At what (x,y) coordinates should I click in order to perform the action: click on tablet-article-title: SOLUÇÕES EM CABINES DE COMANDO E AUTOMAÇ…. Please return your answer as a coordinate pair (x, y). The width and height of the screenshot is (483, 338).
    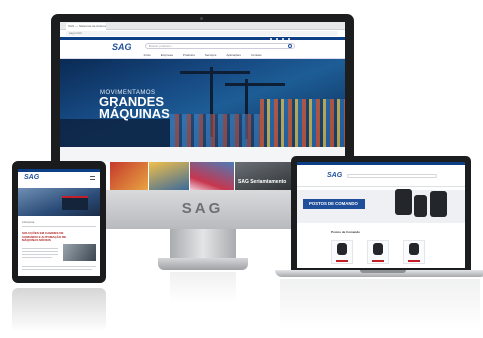
    Looking at the image, I should click on (44, 236).